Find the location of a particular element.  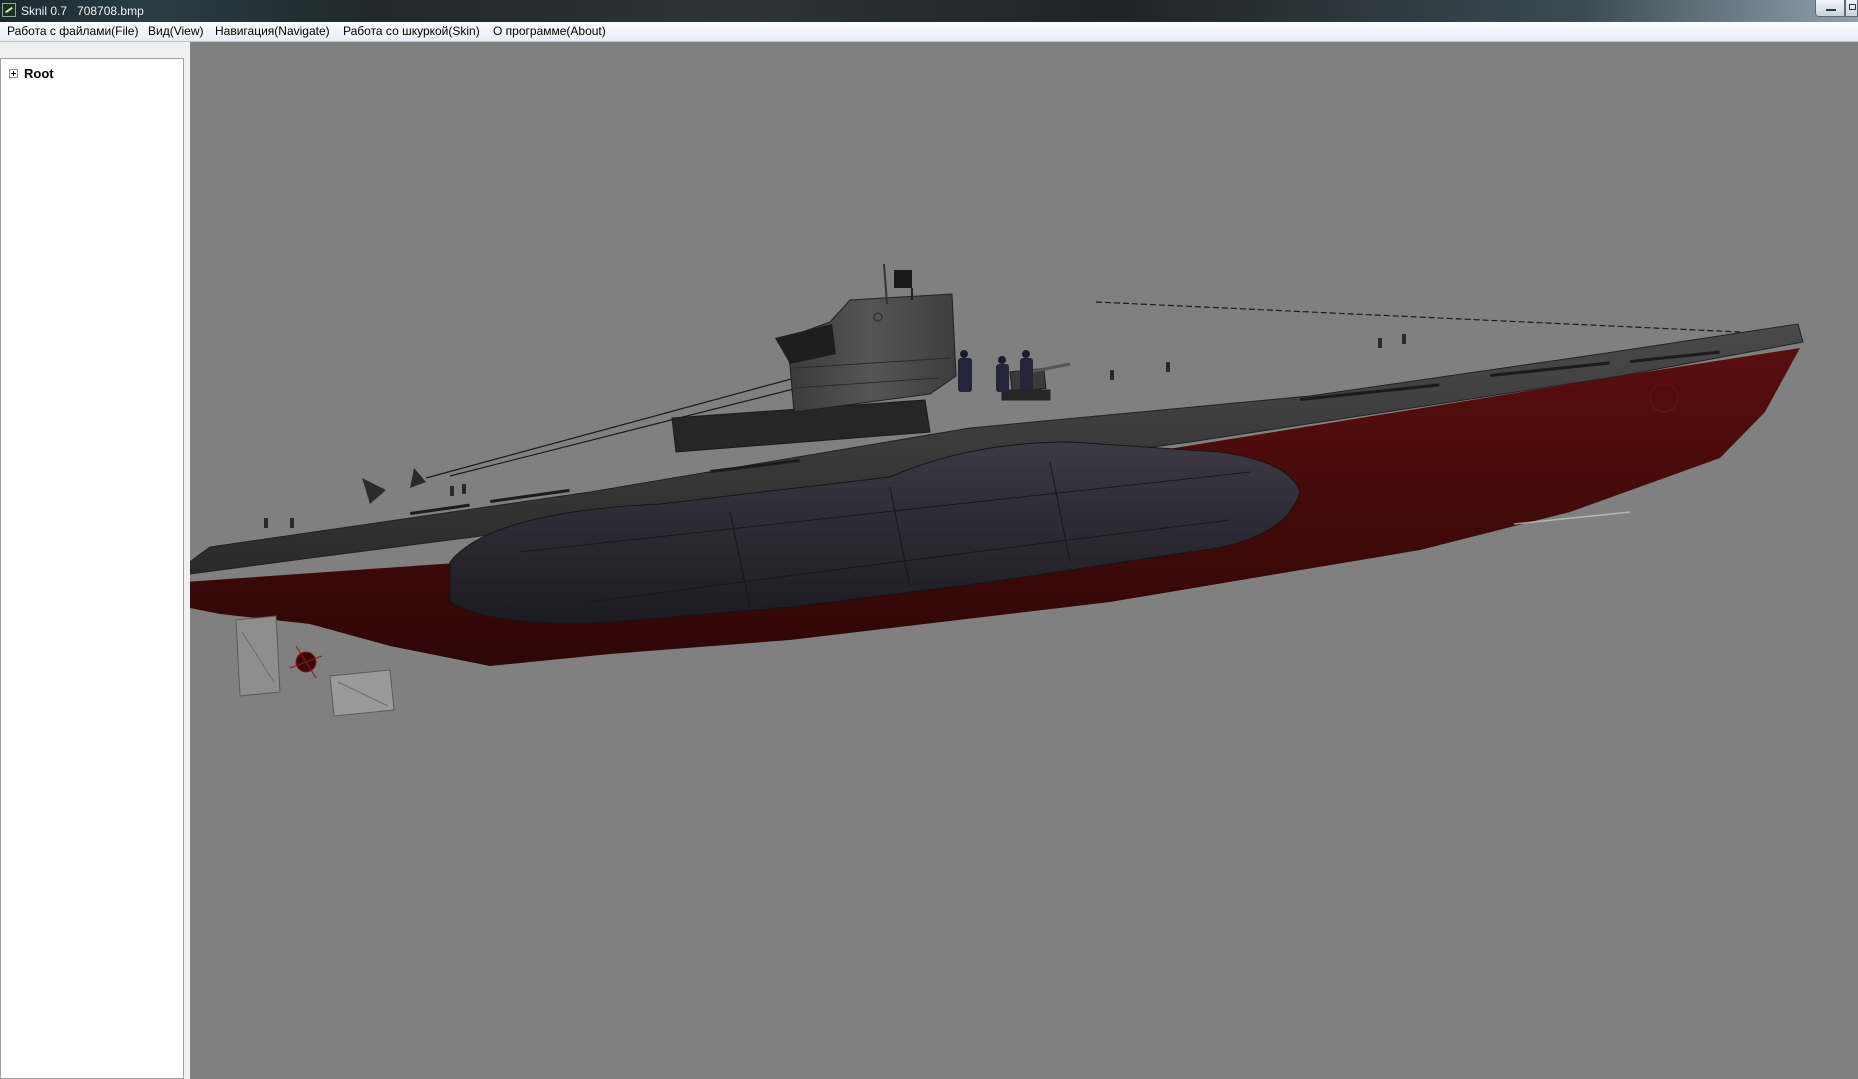

stern-tip is located at coordinates (374, 491).